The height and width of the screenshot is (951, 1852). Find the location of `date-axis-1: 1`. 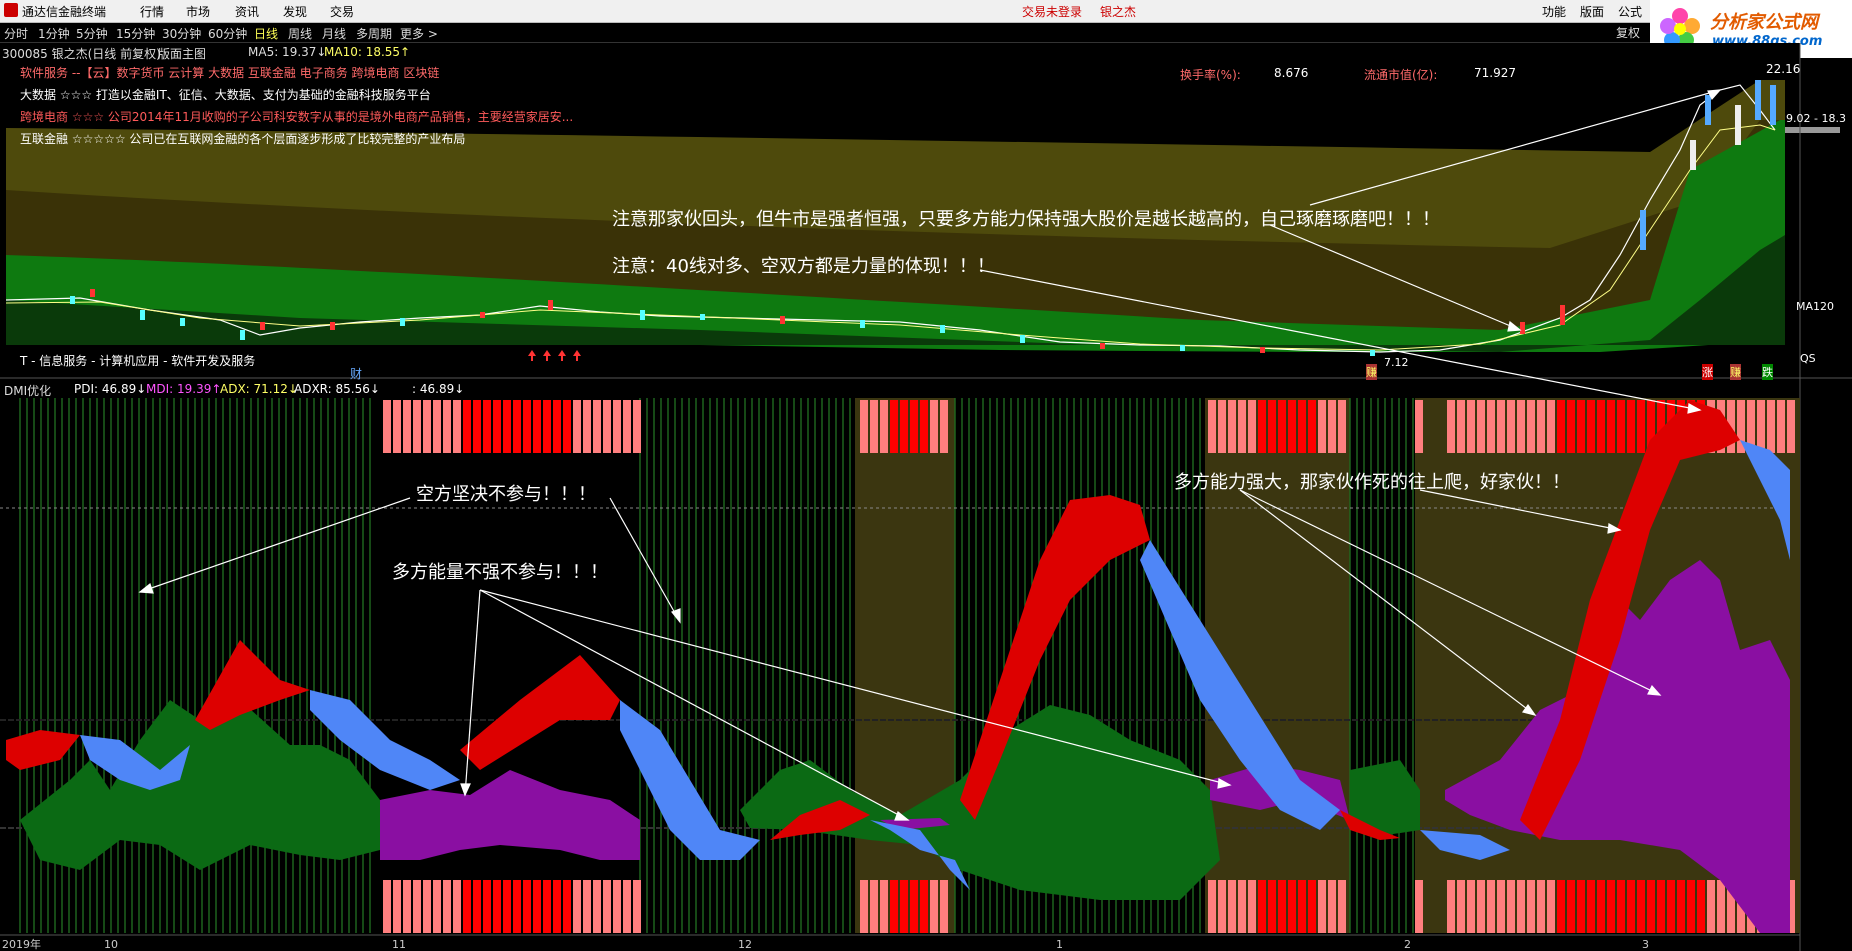

date-axis-1: 1 is located at coordinates (1059, 944).